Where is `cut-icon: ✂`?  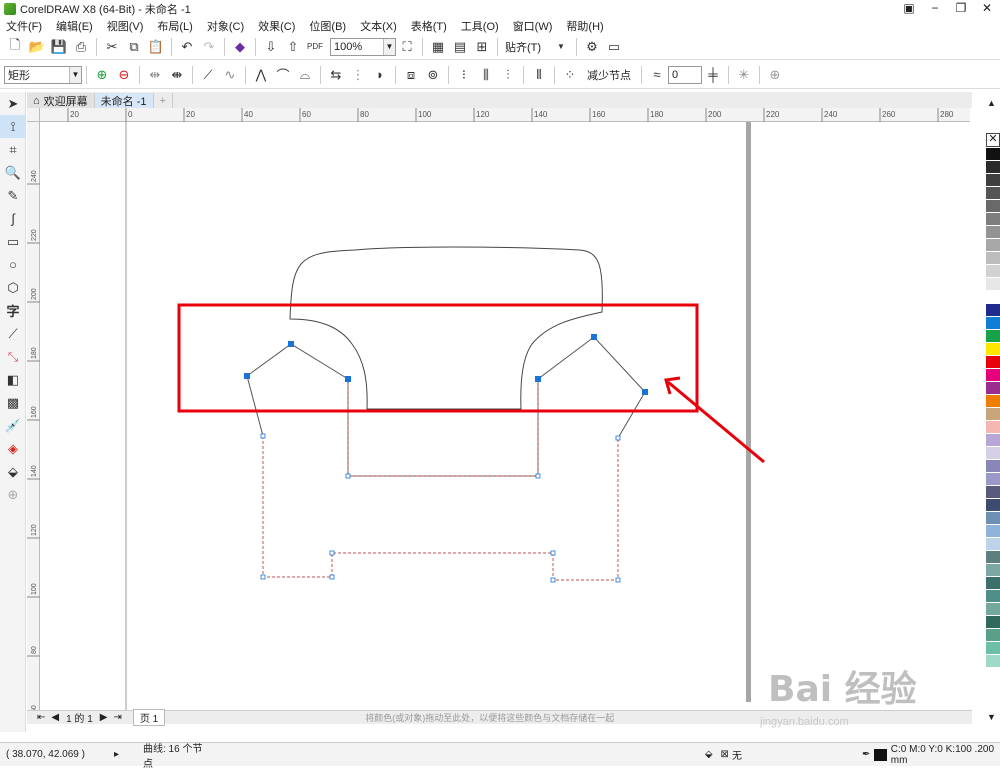
cut-icon: ✂ is located at coordinates (112, 47).